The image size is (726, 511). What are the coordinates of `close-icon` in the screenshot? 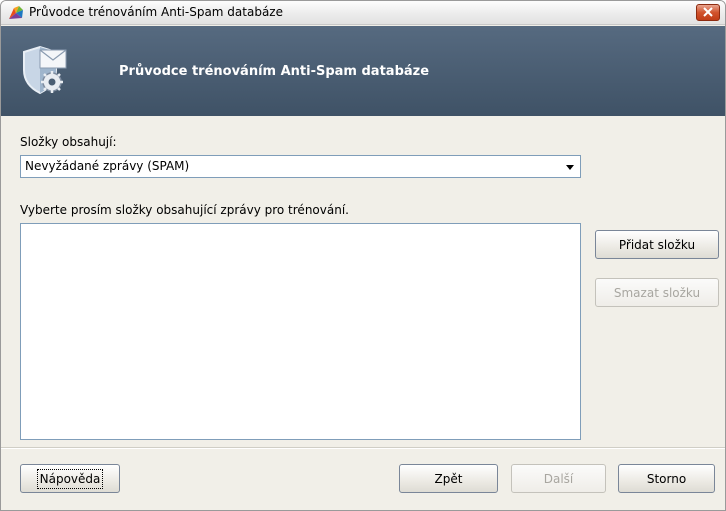 It's located at (708, 13).